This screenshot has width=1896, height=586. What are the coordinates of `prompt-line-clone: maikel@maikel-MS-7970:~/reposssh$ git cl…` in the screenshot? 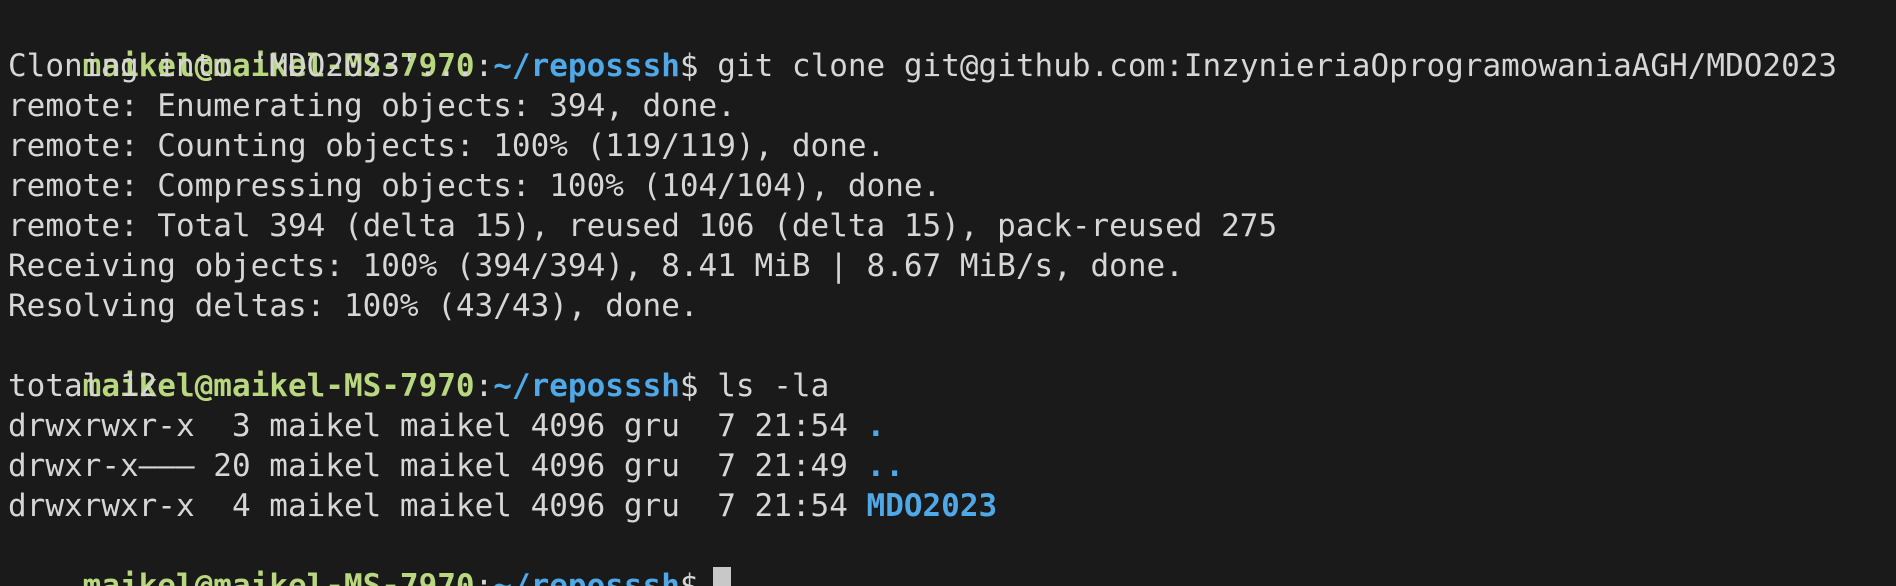 It's located at (952, 45).